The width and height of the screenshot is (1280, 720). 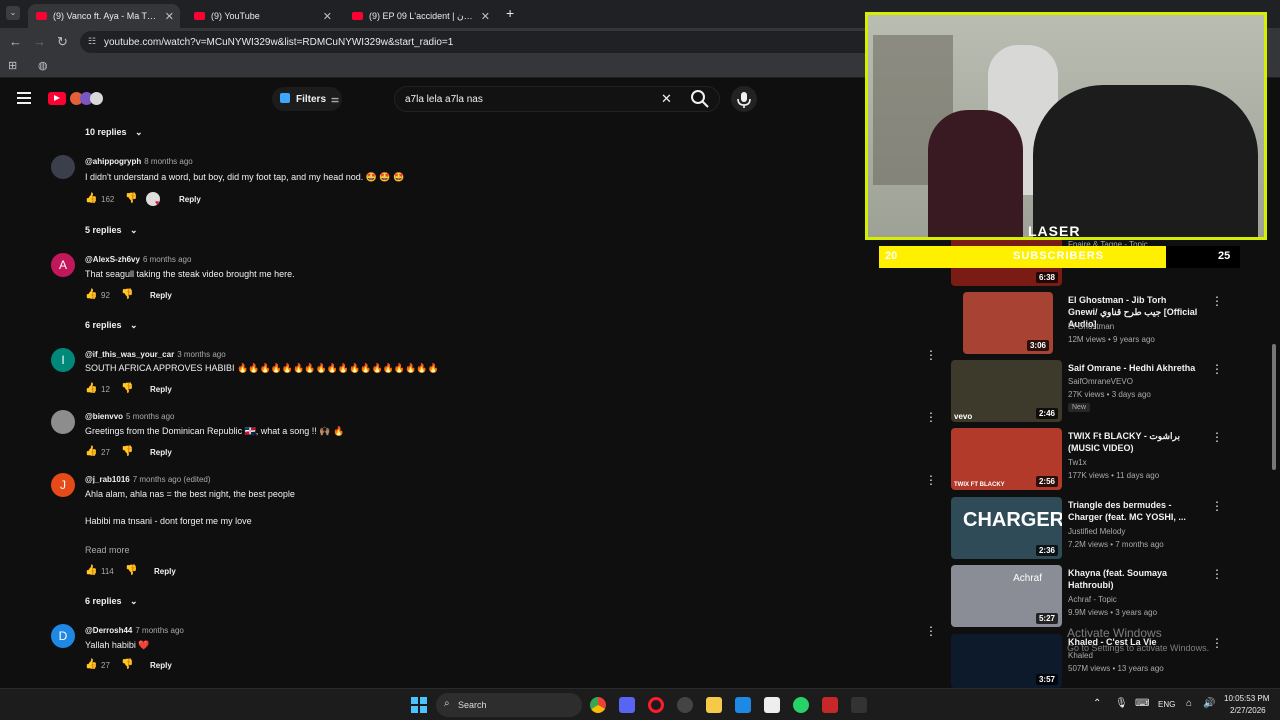 I want to click on forward-icon: →, so click(x=39, y=41).